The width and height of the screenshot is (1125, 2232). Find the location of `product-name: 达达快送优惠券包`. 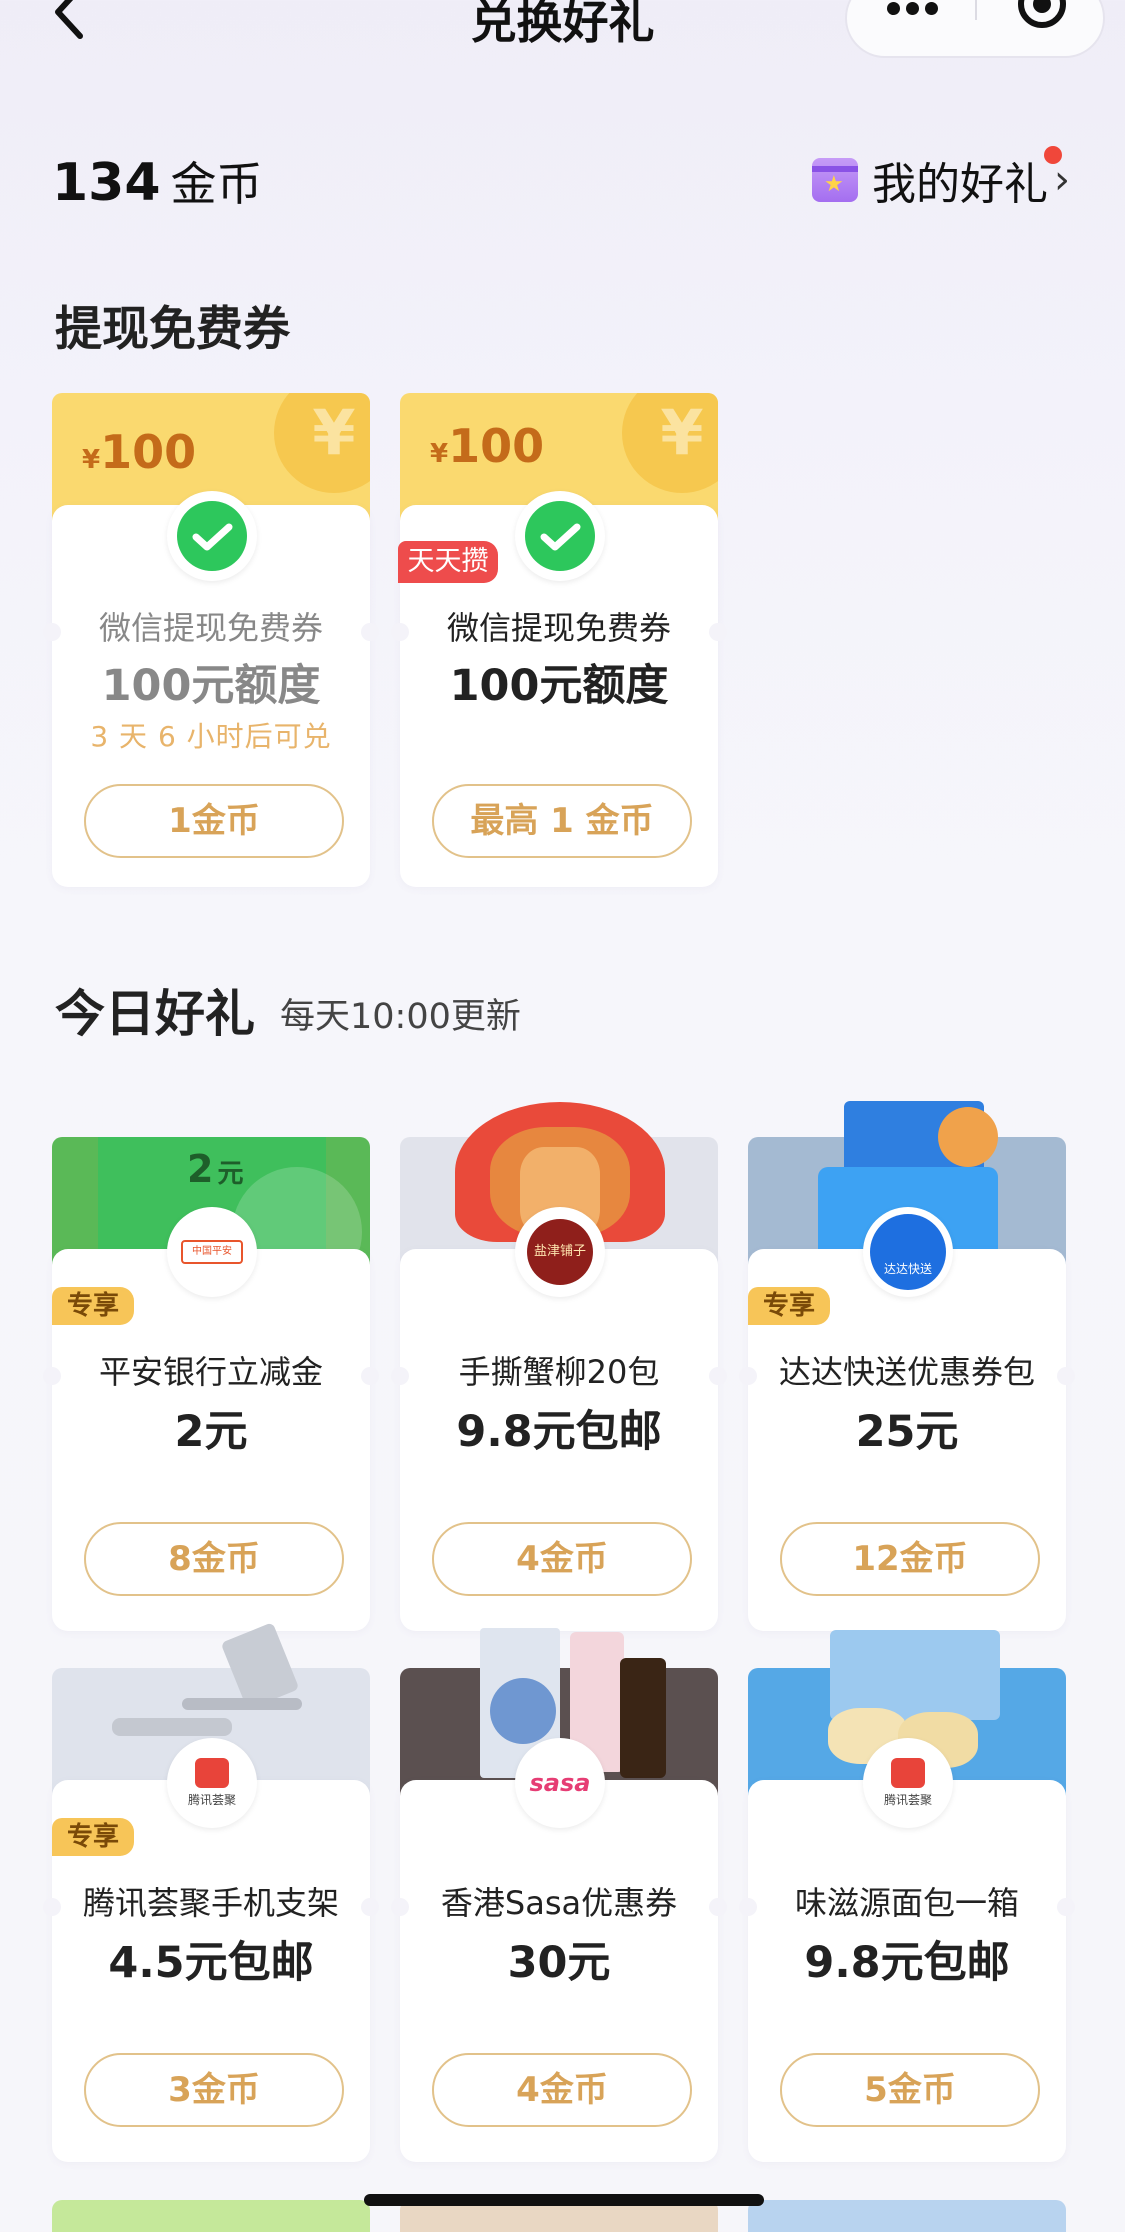

product-name: 达达快送优惠券包 is located at coordinates (906, 1372).